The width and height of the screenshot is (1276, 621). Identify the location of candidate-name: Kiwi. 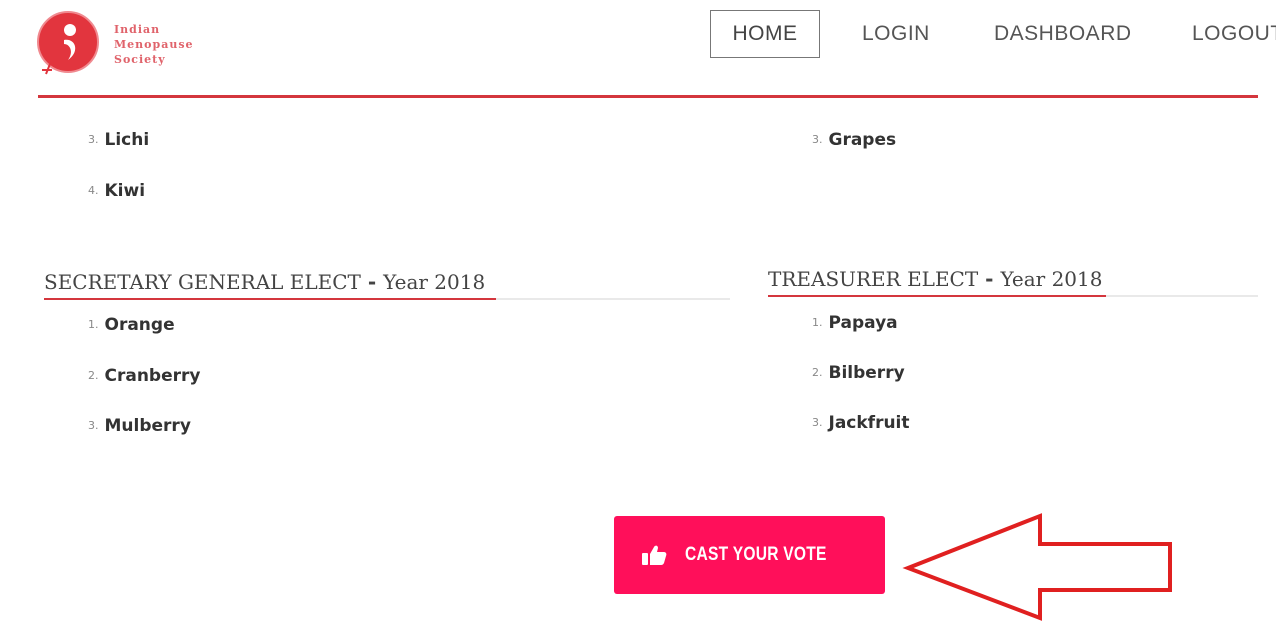
(125, 191).